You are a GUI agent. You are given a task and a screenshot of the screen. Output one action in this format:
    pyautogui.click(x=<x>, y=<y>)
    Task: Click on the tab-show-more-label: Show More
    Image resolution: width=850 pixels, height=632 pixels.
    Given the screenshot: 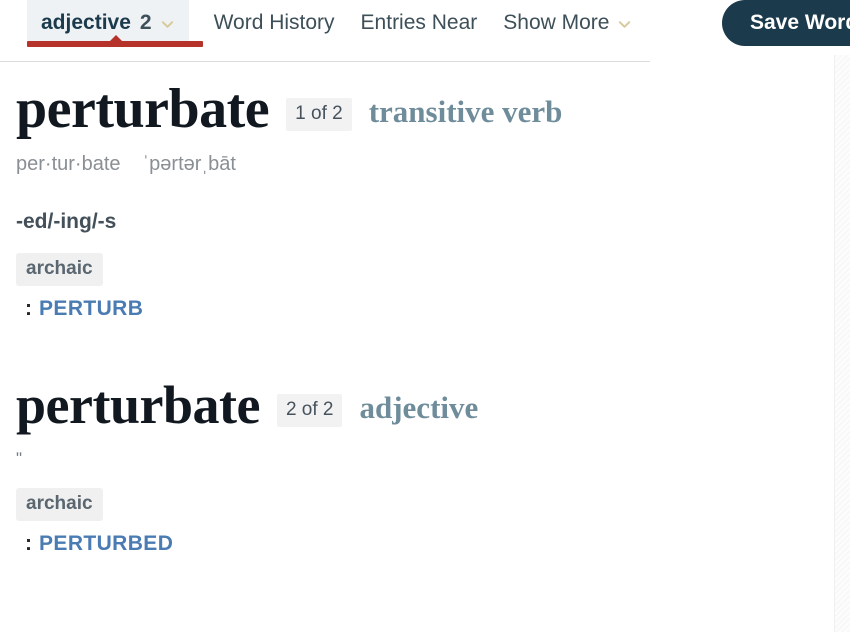 What is the action you would take?
    pyautogui.click(x=556, y=22)
    